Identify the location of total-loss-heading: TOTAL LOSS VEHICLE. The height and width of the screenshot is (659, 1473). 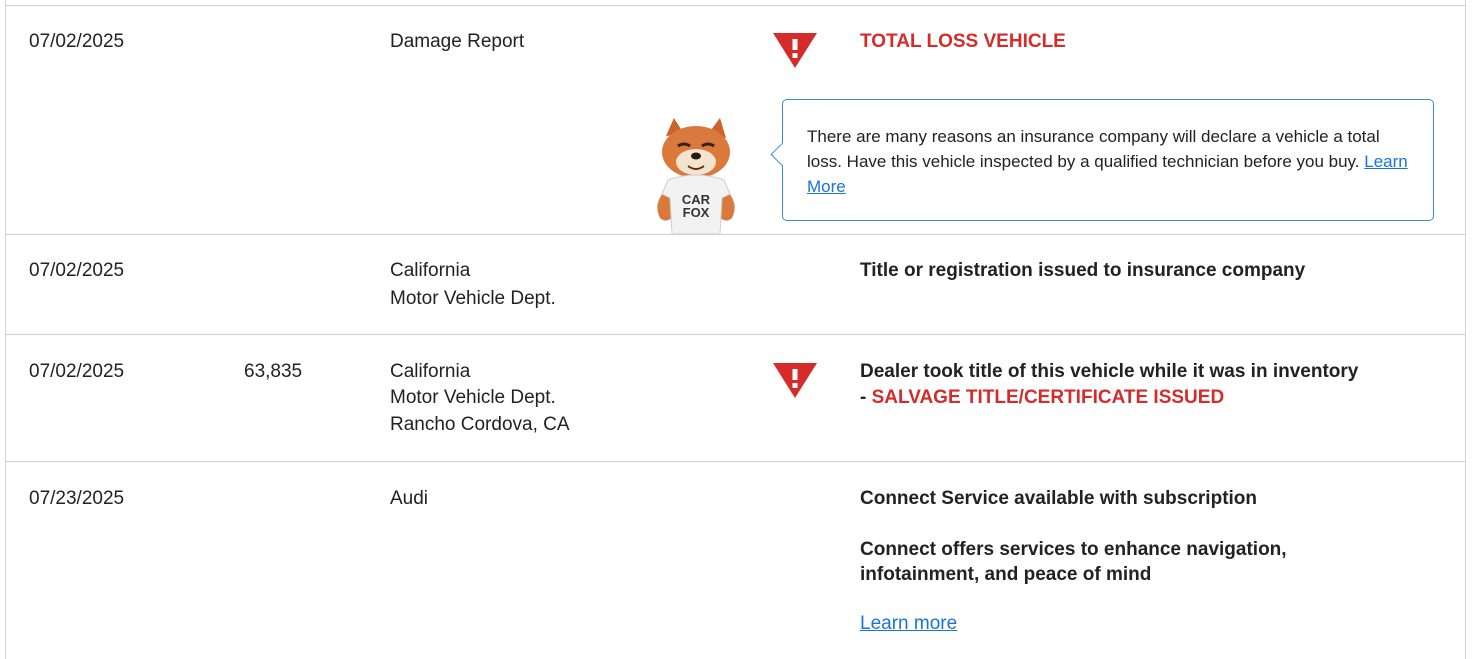
(963, 41).